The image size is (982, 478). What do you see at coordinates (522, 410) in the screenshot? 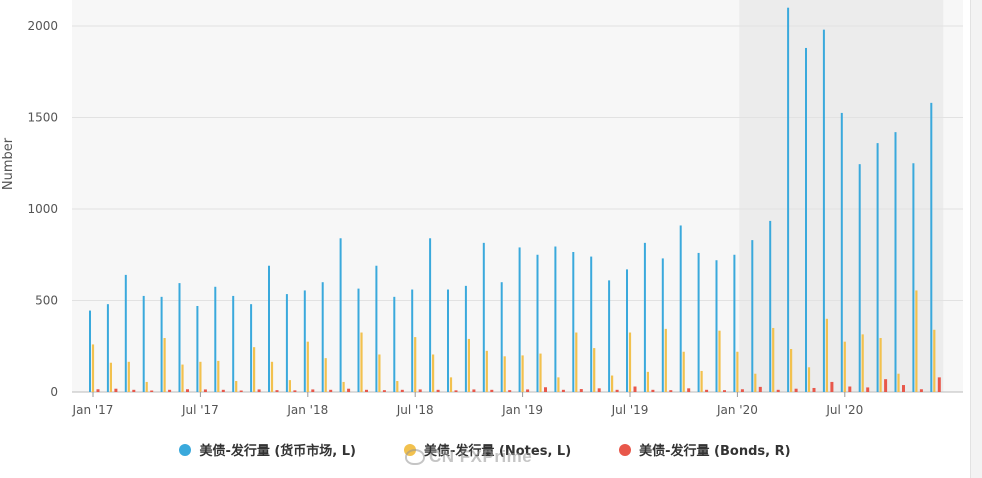
I see `x-tick-label: Jan '19` at bounding box center [522, 410].